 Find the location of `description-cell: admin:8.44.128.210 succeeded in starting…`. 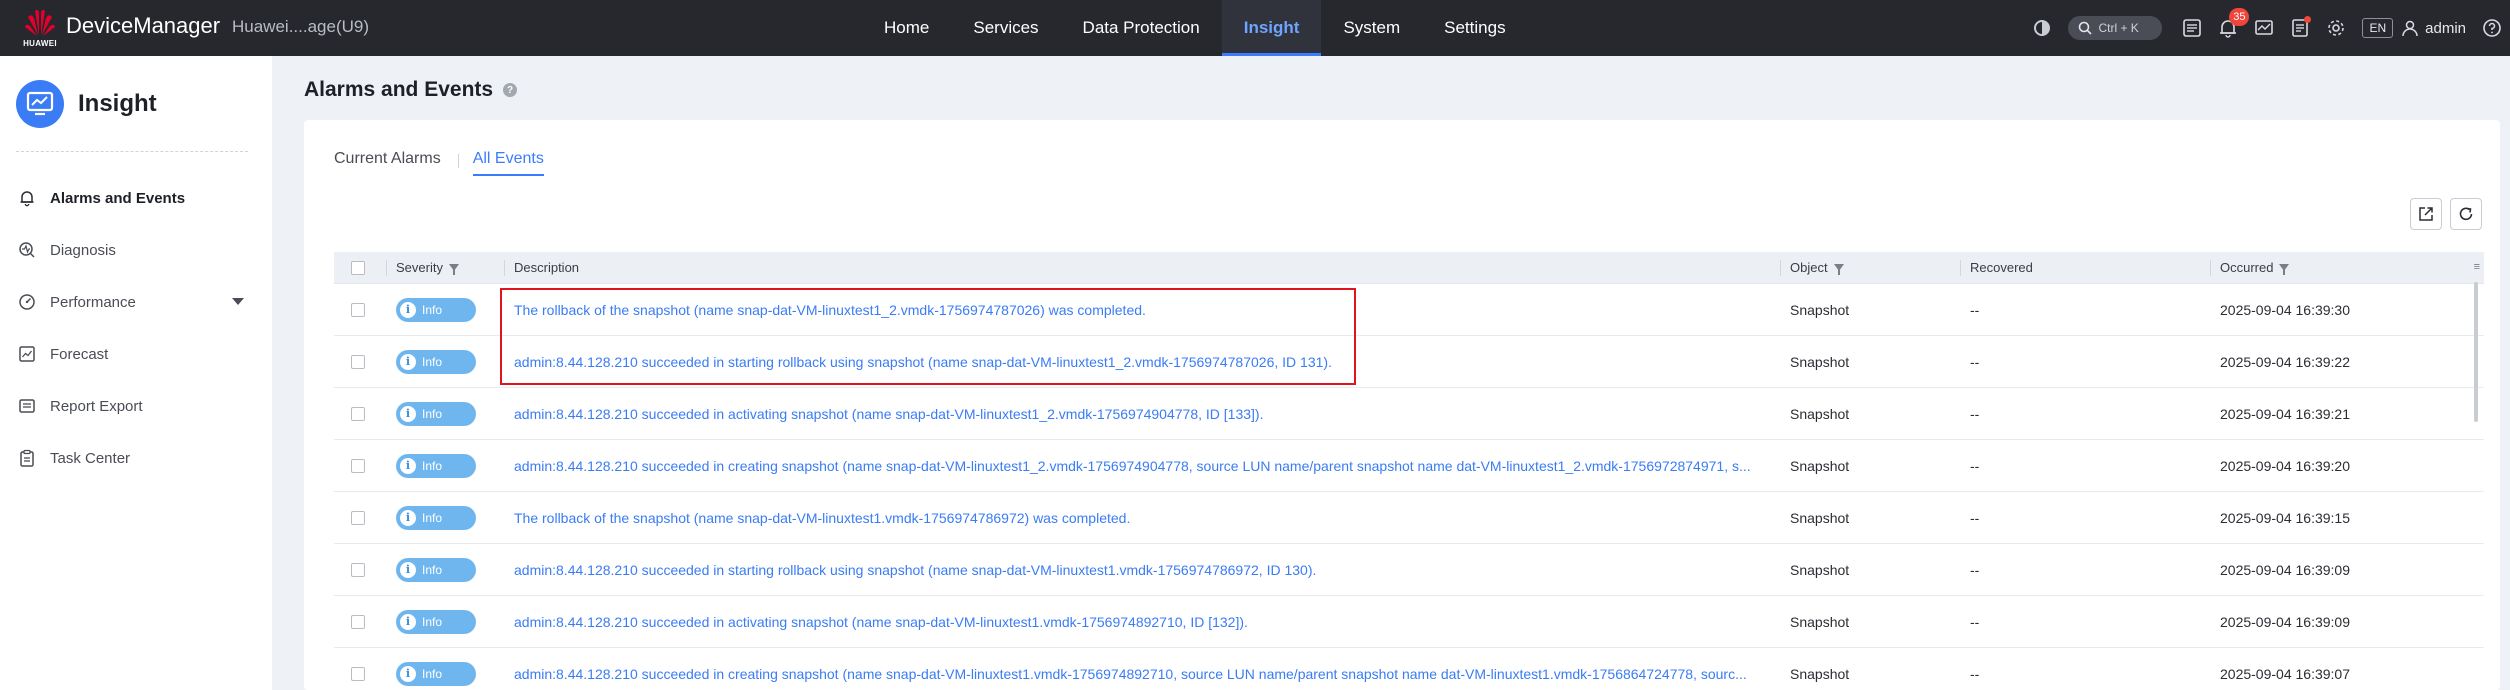

description-cell: admin:8.44.128.210 succeeded in starting… is located at coordinates (1142, 570).